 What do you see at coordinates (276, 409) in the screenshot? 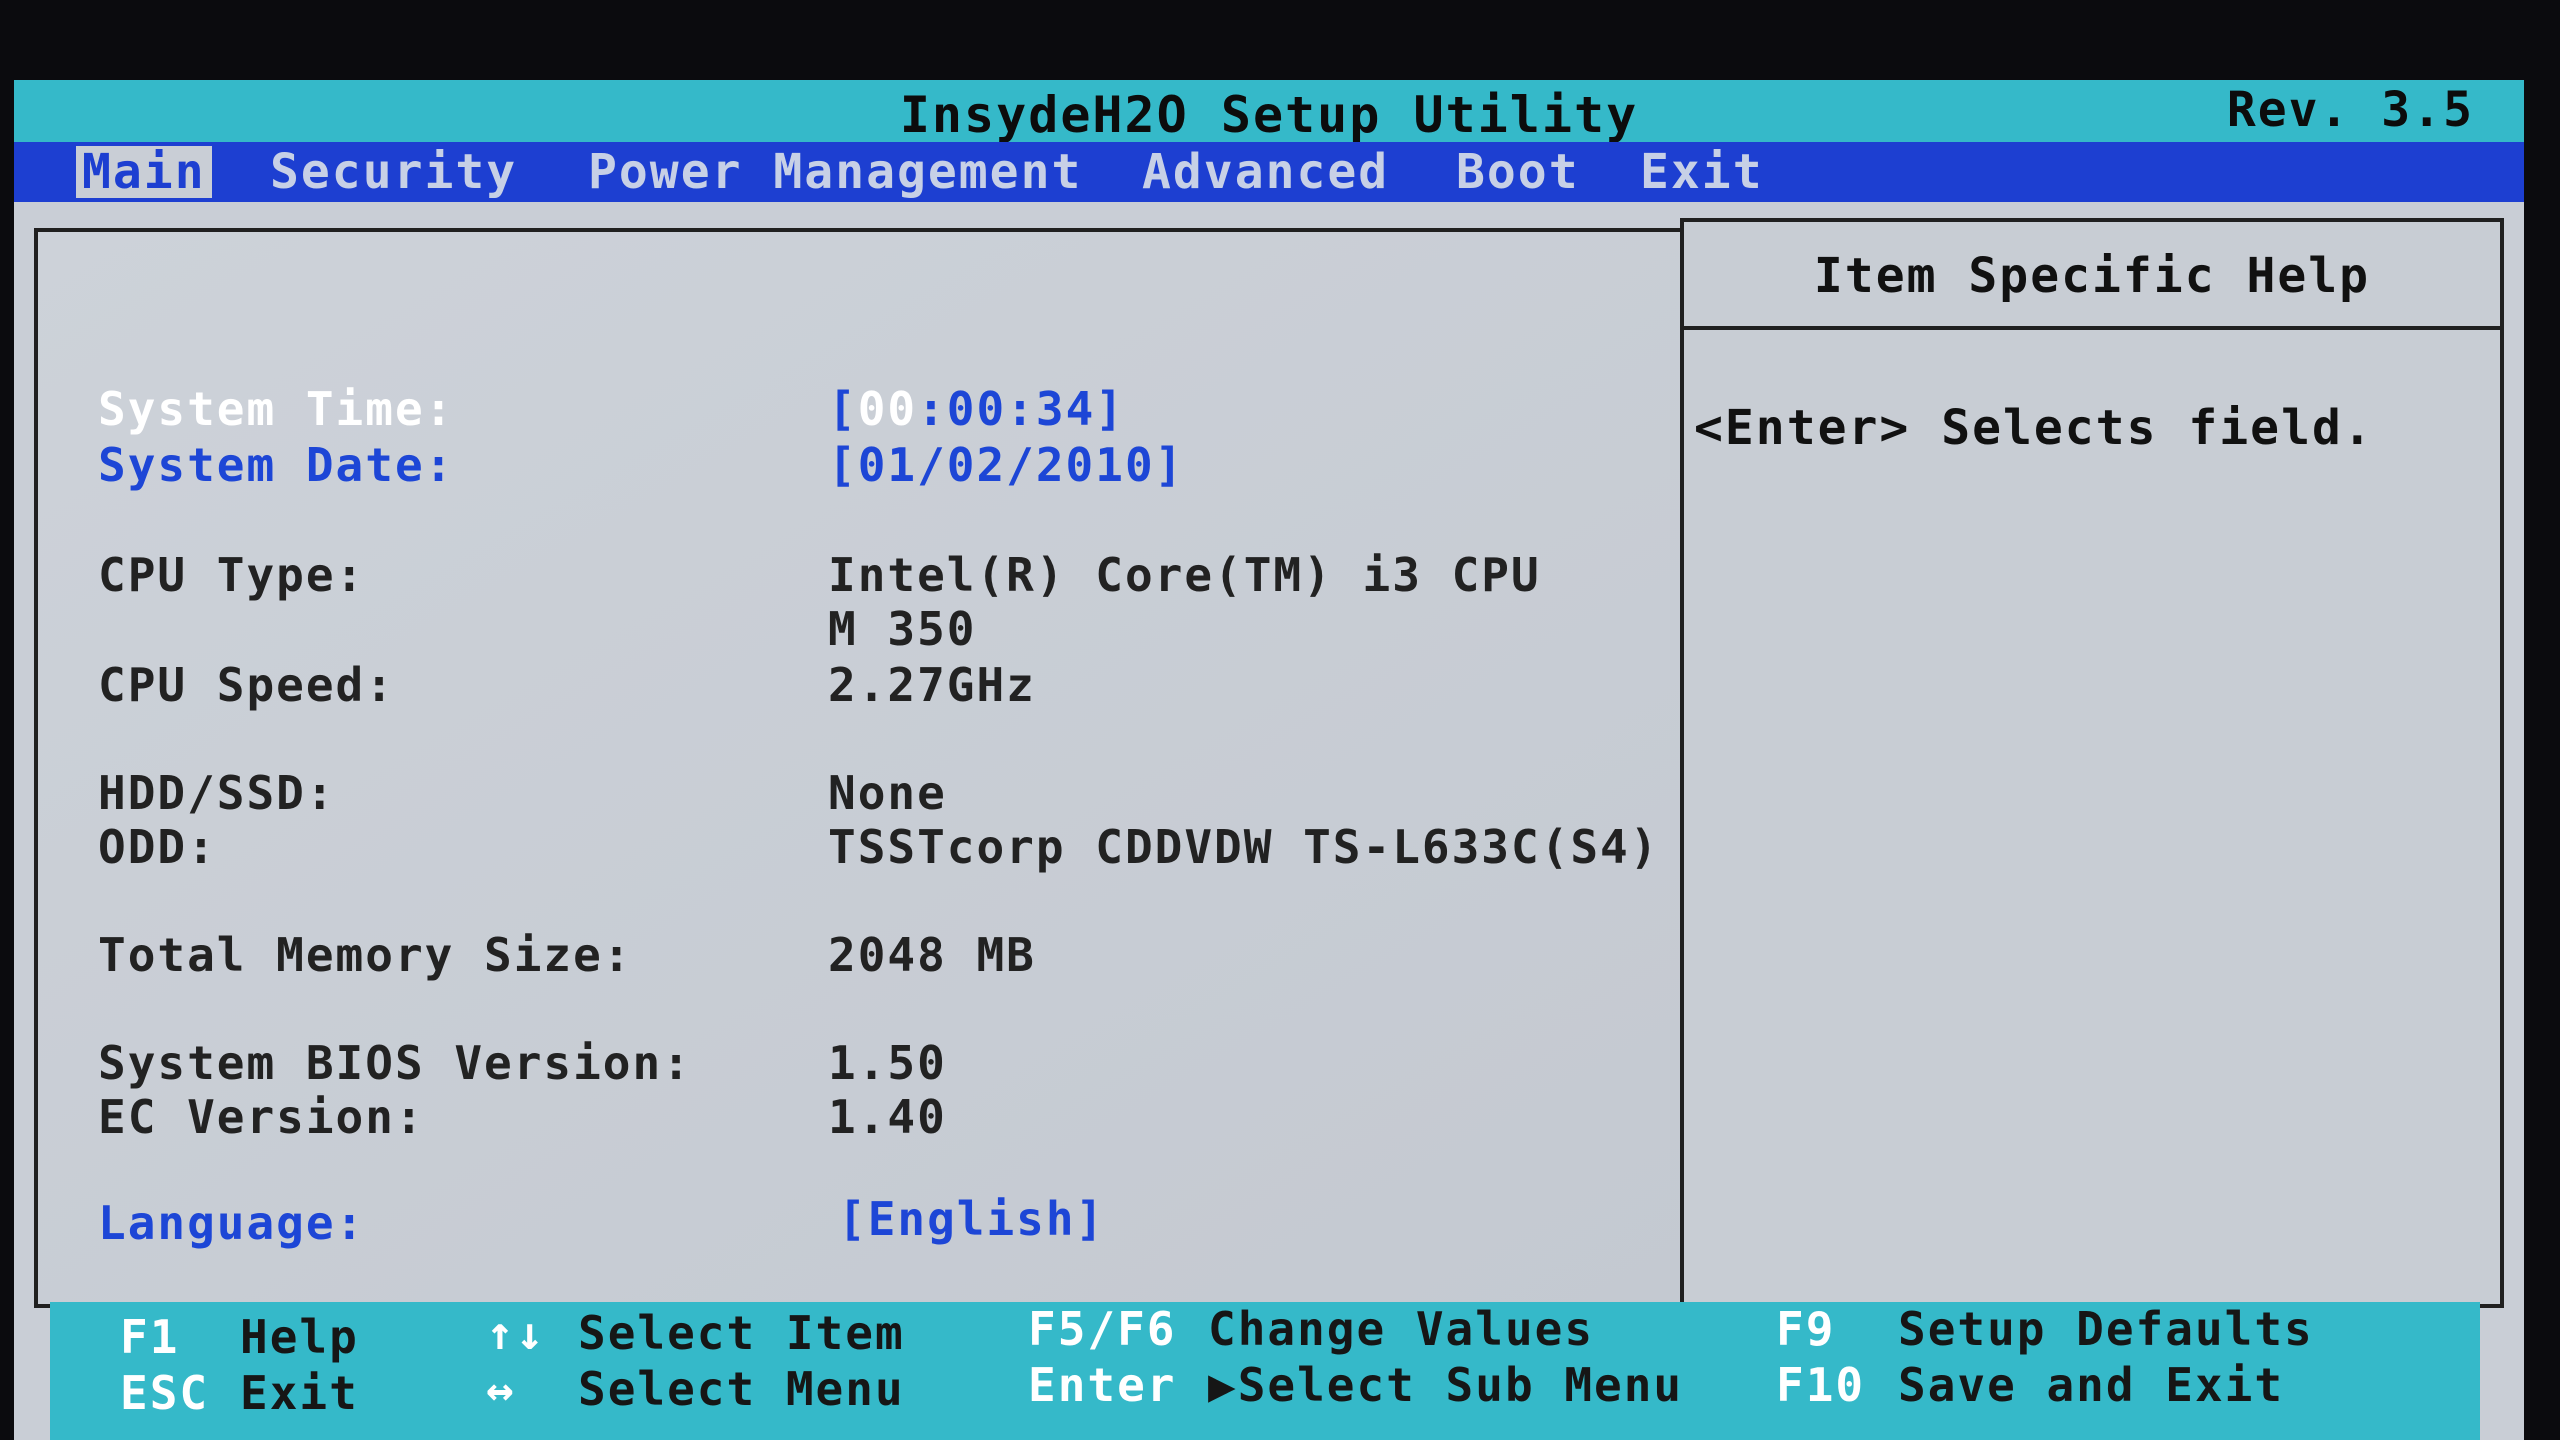
I see `system-time-label: System Time:` at bounding box center [276, 409].